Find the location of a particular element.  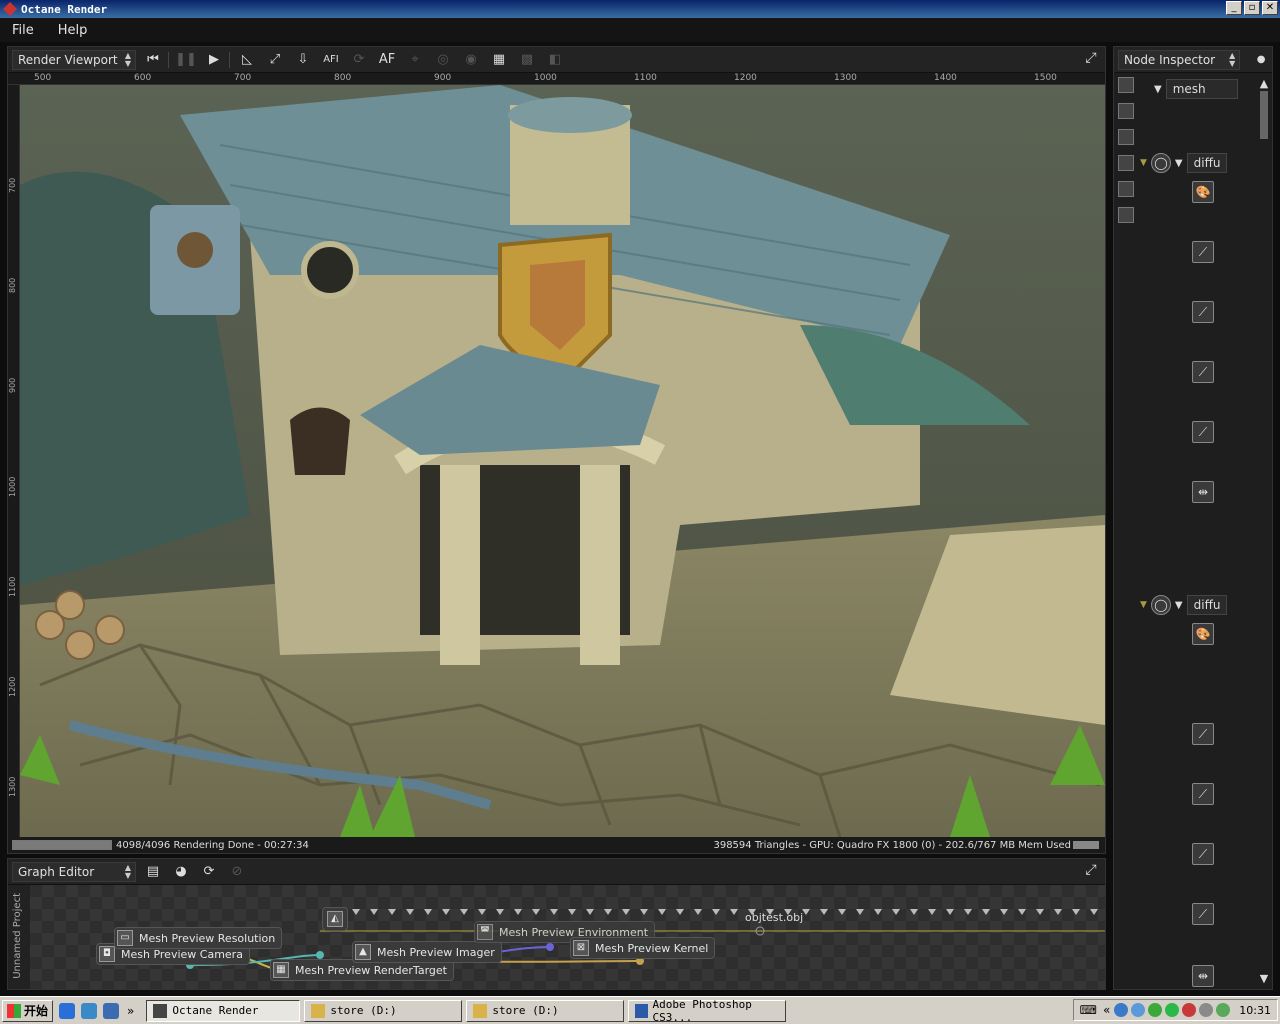

security-icon is located at coordinates (1155, 1010).